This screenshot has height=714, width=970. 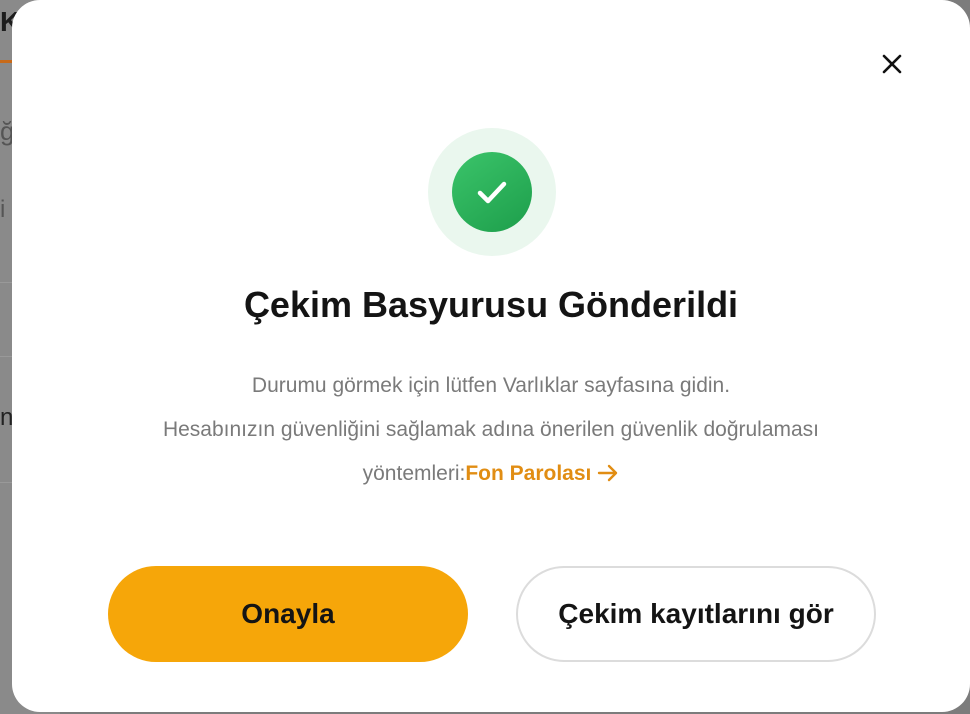 I want to click on arrow-right-icon, so click(x=608, y=473).